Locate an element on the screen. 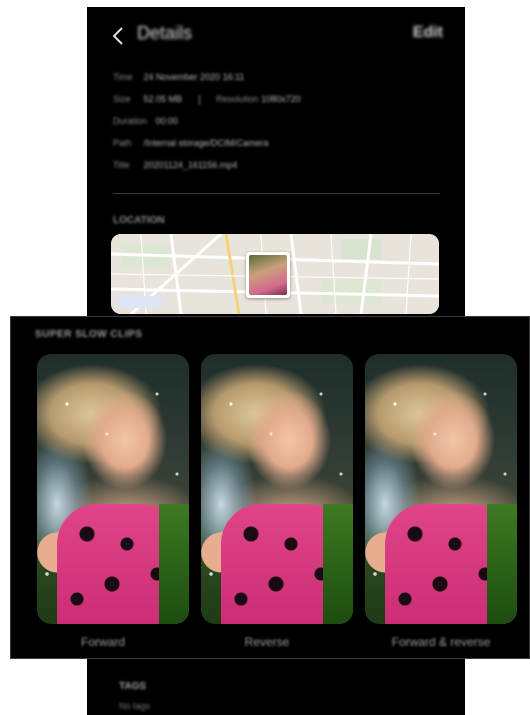  path-label: Path is located at coordinates (122, 143).